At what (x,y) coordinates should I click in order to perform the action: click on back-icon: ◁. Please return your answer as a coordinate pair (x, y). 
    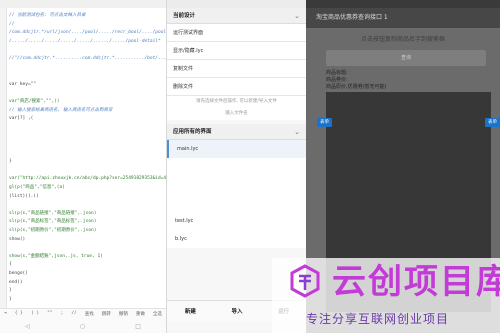
    Looking at the image, I should click on (27, 326).